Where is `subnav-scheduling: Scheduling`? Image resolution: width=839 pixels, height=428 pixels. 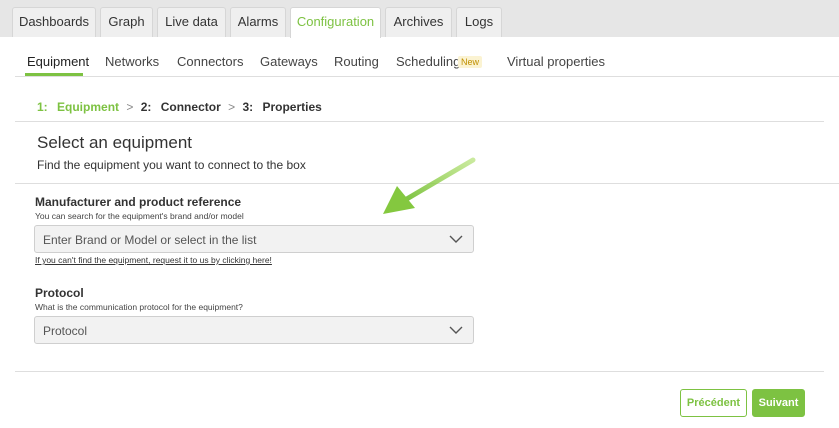 subnav-scheduling: Scheduling is located at coordinates (428, 61).